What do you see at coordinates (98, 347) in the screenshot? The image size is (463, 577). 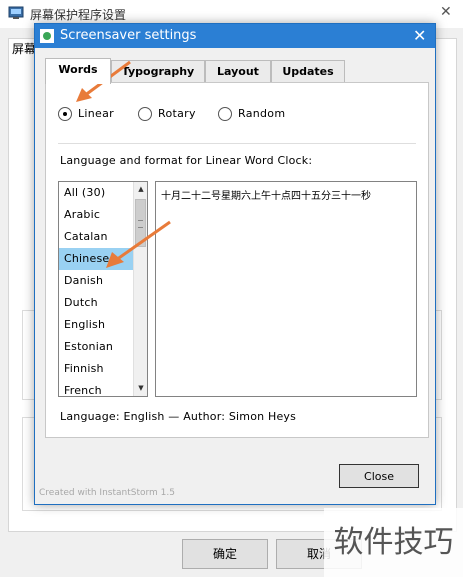 I see `list-item: Estonian` at bounding box center [98, 347].